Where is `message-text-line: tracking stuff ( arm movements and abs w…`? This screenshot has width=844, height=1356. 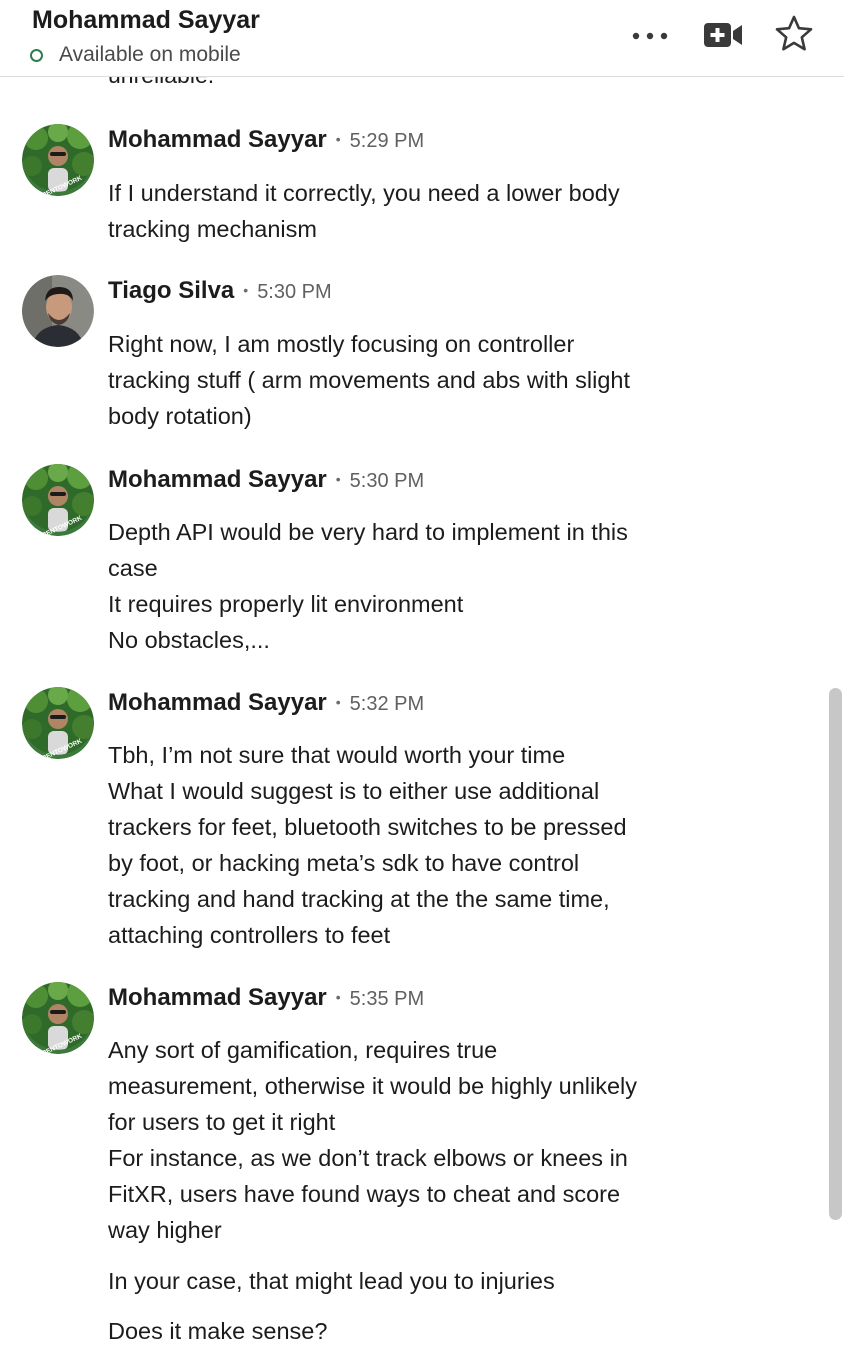 message-text-line: tracking stuff ( arm movements and abs w… is located at coordinates (369, 380).